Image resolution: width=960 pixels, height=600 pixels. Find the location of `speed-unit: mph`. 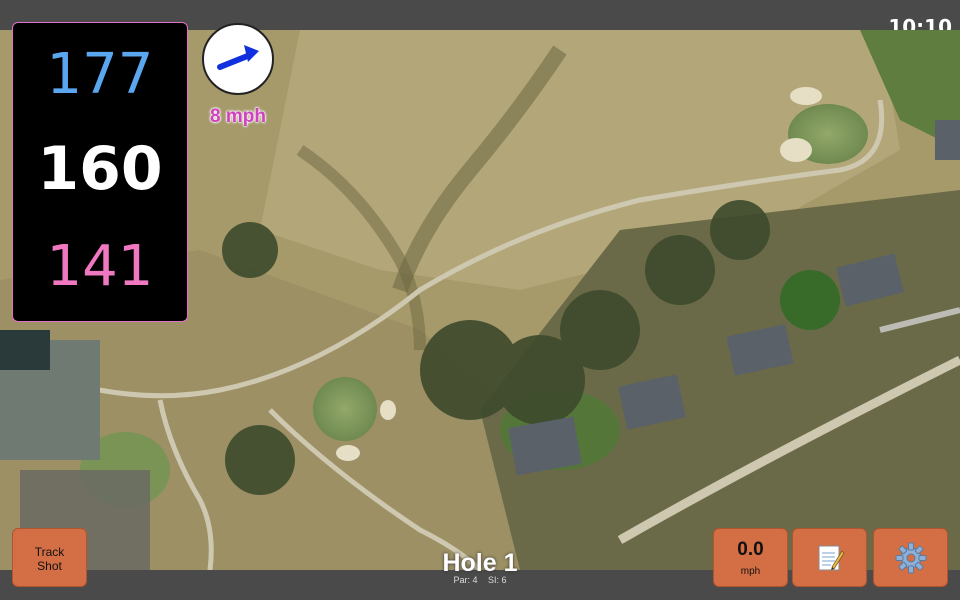

speed-unit: mph is located at coordinates (750, 571).